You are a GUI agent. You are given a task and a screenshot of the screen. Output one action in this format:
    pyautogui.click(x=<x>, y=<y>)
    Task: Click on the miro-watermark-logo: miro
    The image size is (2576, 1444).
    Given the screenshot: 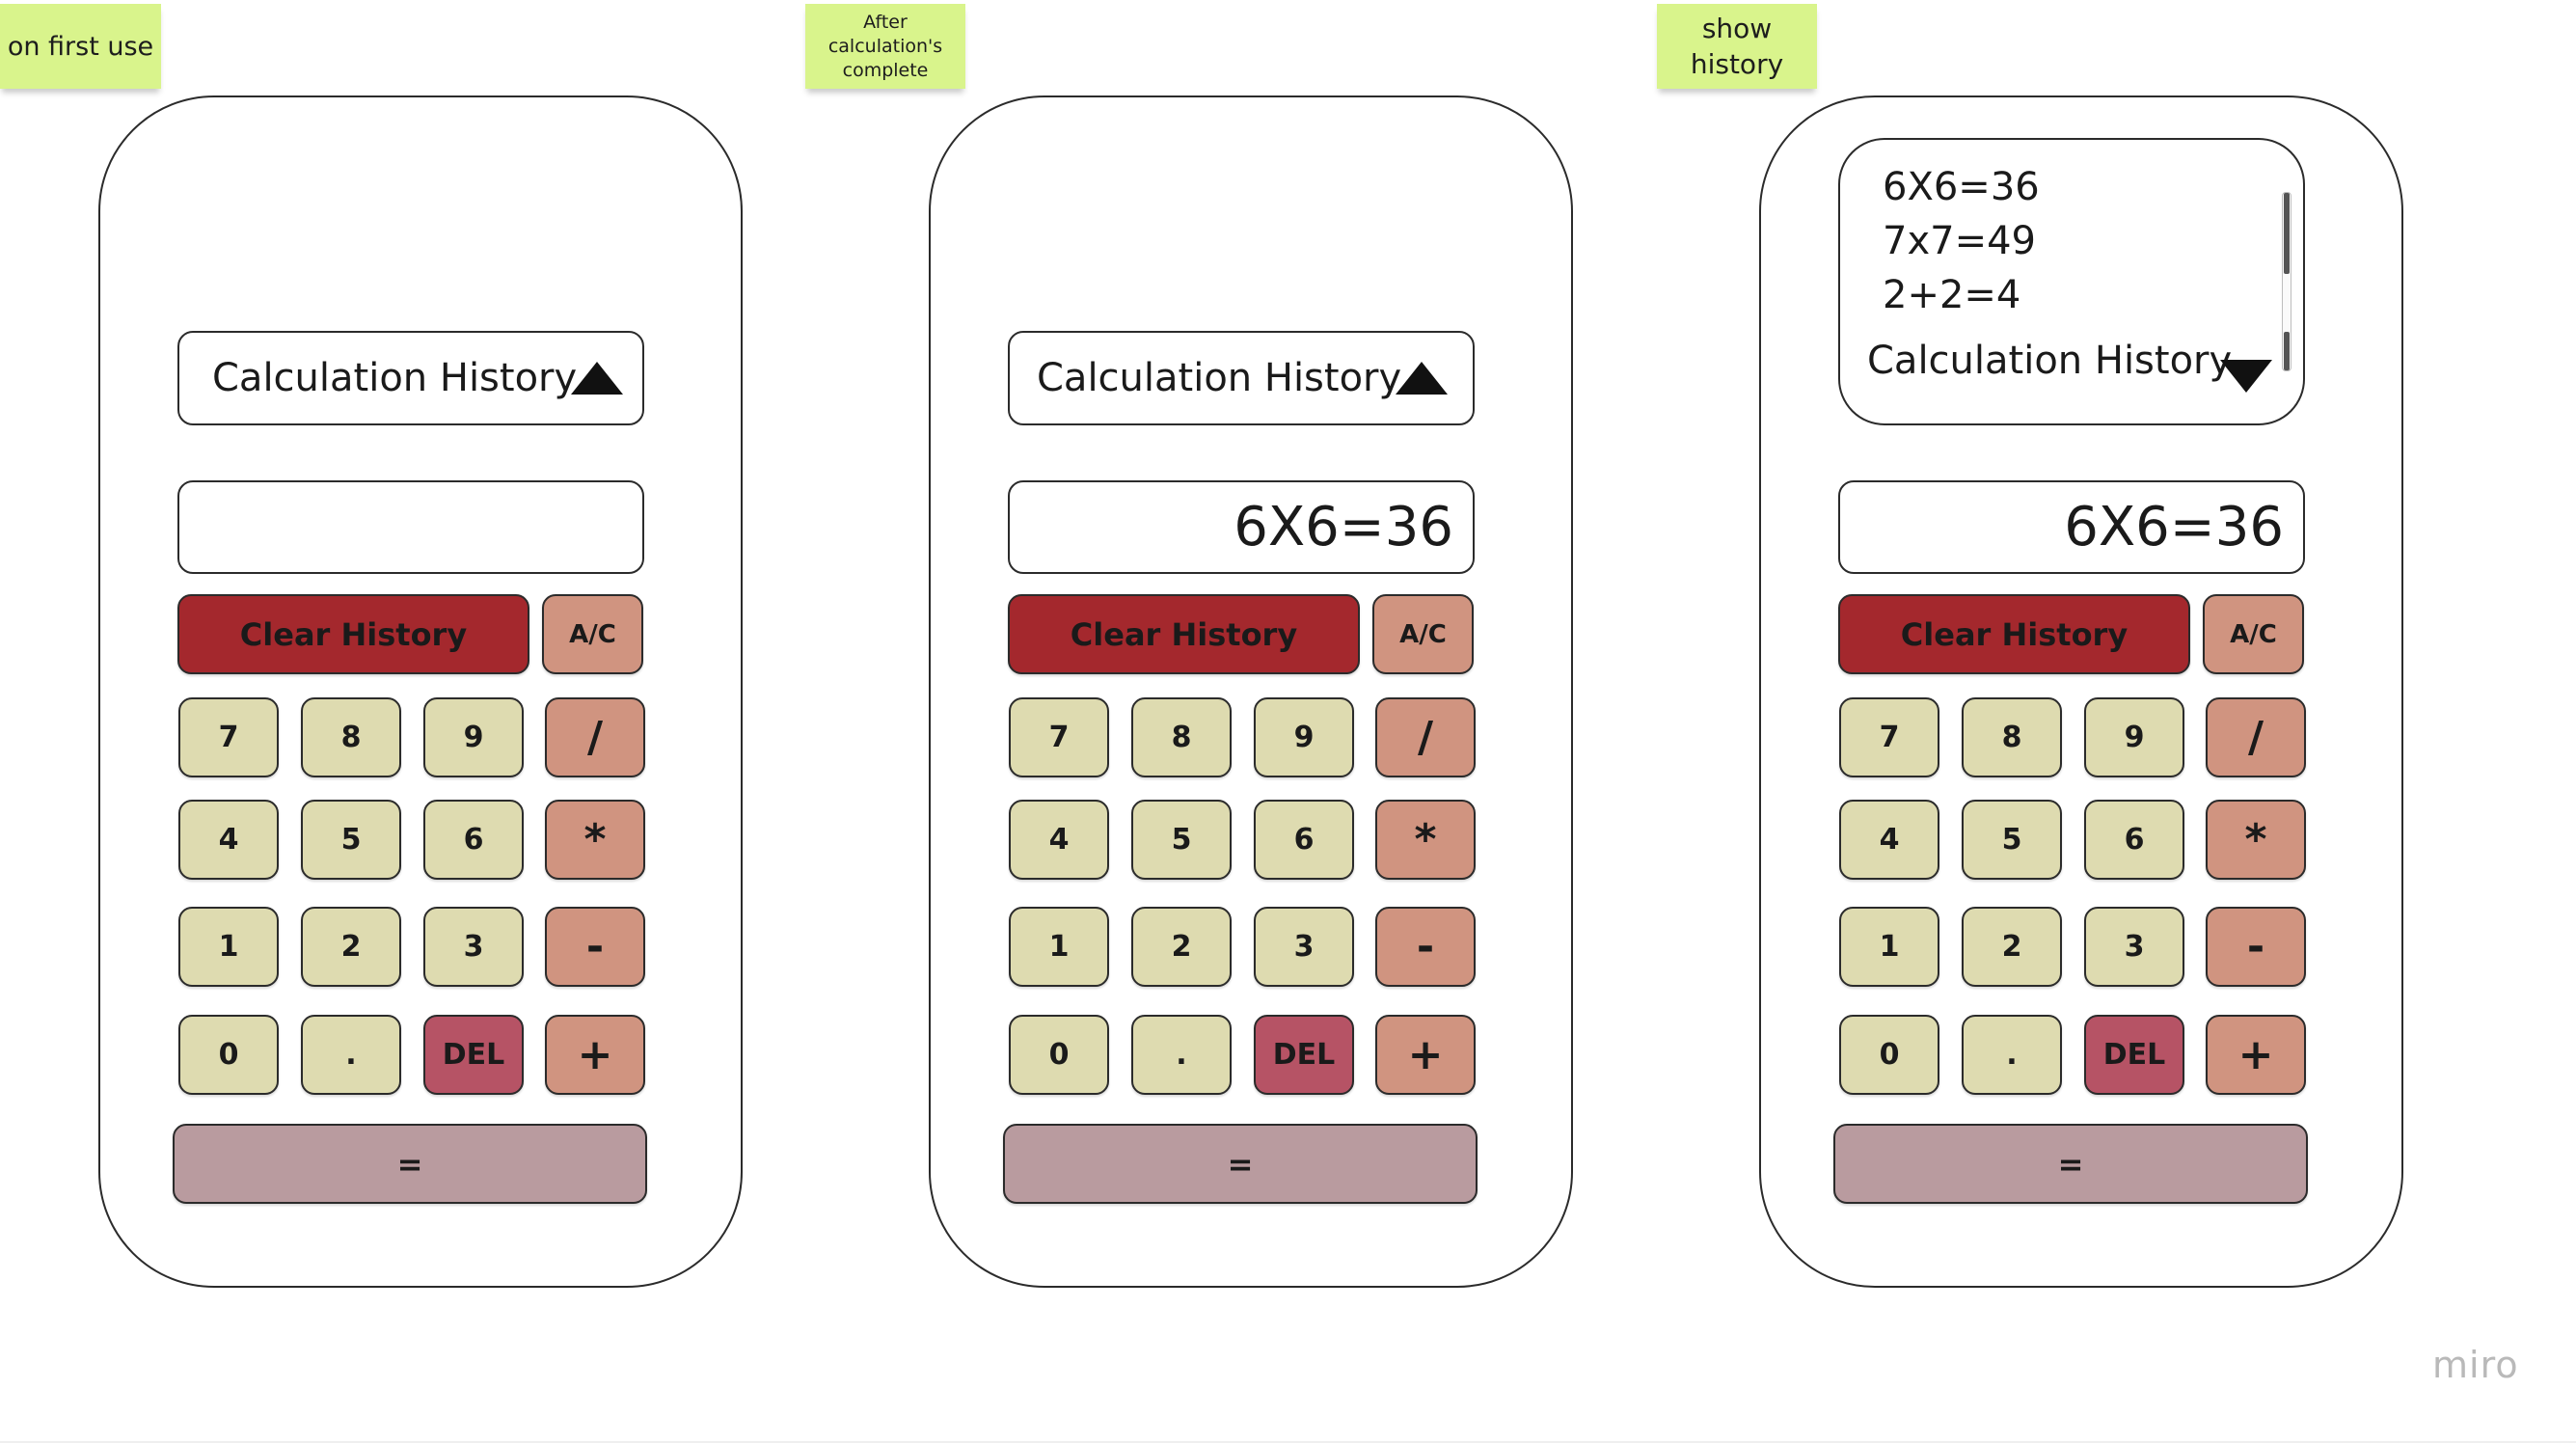 What is the action you would take?
    pyautogui.click(x=2475, y=1365)
    